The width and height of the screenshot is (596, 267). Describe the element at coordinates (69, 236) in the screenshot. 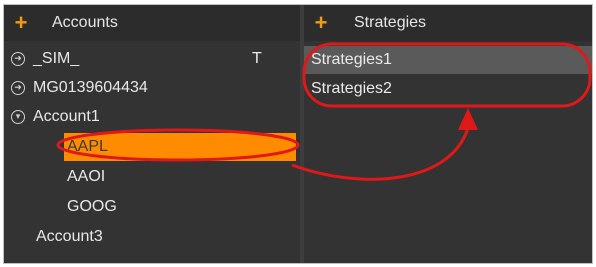

I see `account-label: Account3` at that location.